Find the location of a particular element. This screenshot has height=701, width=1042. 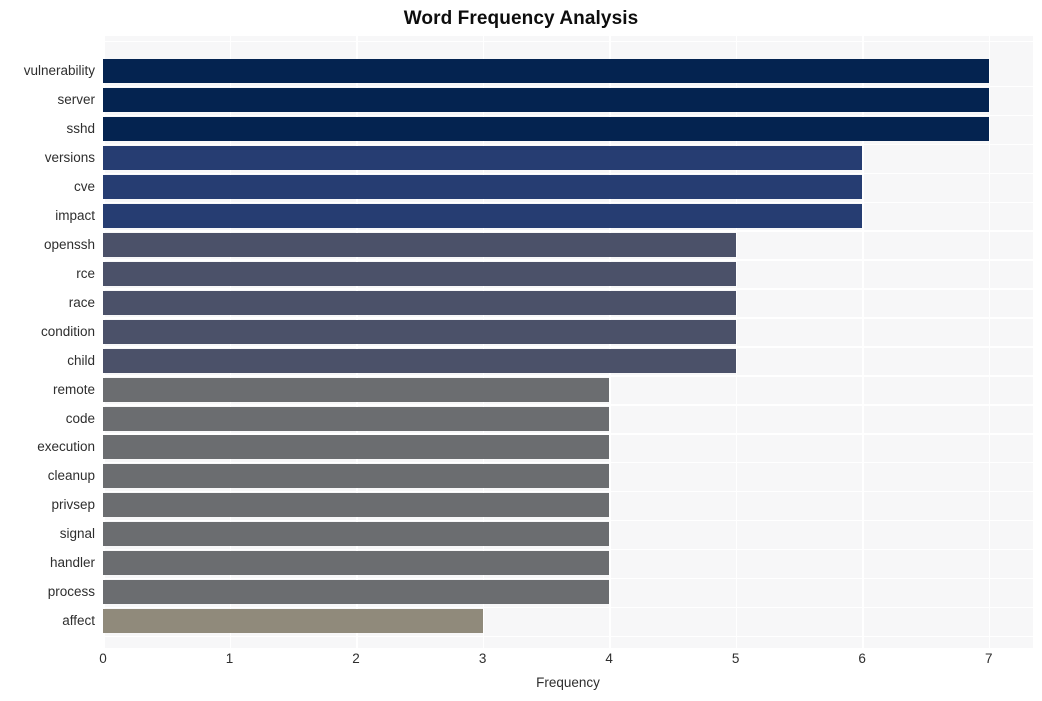

bar-cve is located at coordinates (483, 187).